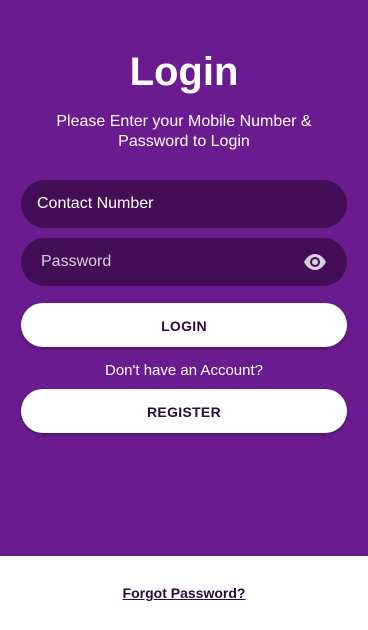 The image size is (368, 630). What do you see at coordinates (184, 593) in the screenshot?
I see `forgot-password-link: Forgot Password?` at bounding box center [184, 593].